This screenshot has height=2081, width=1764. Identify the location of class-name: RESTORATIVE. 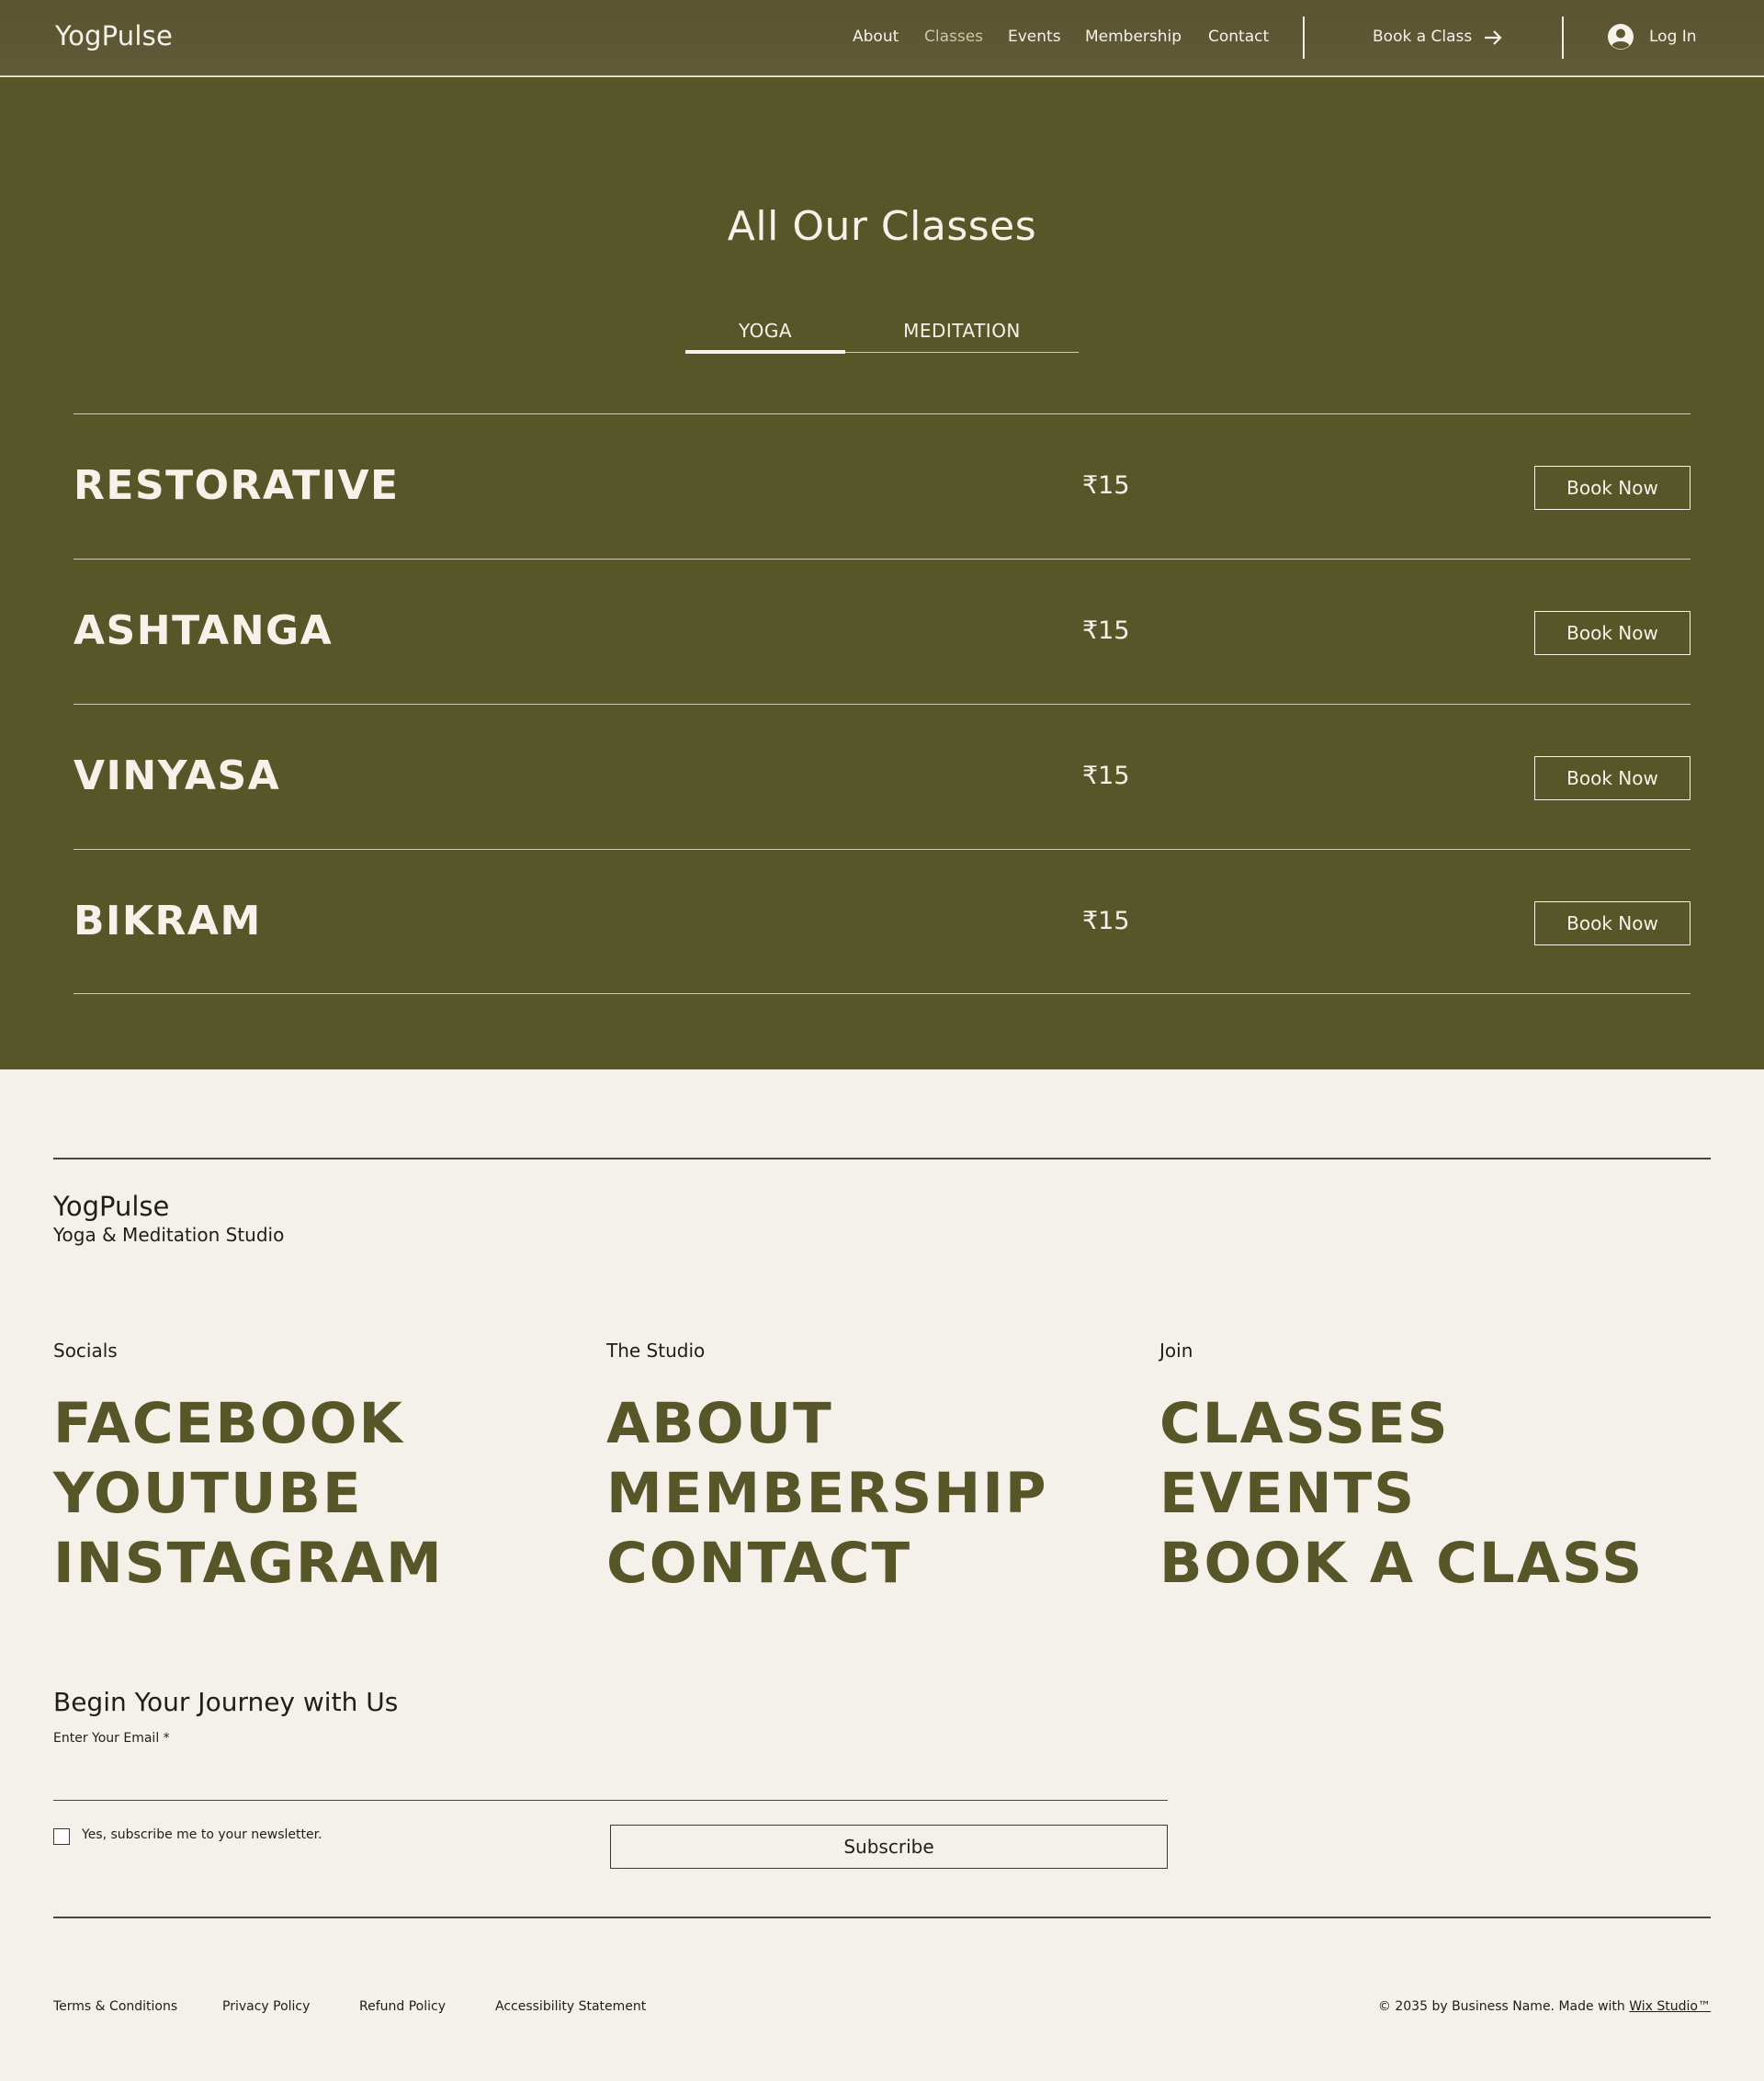
(237, 486).